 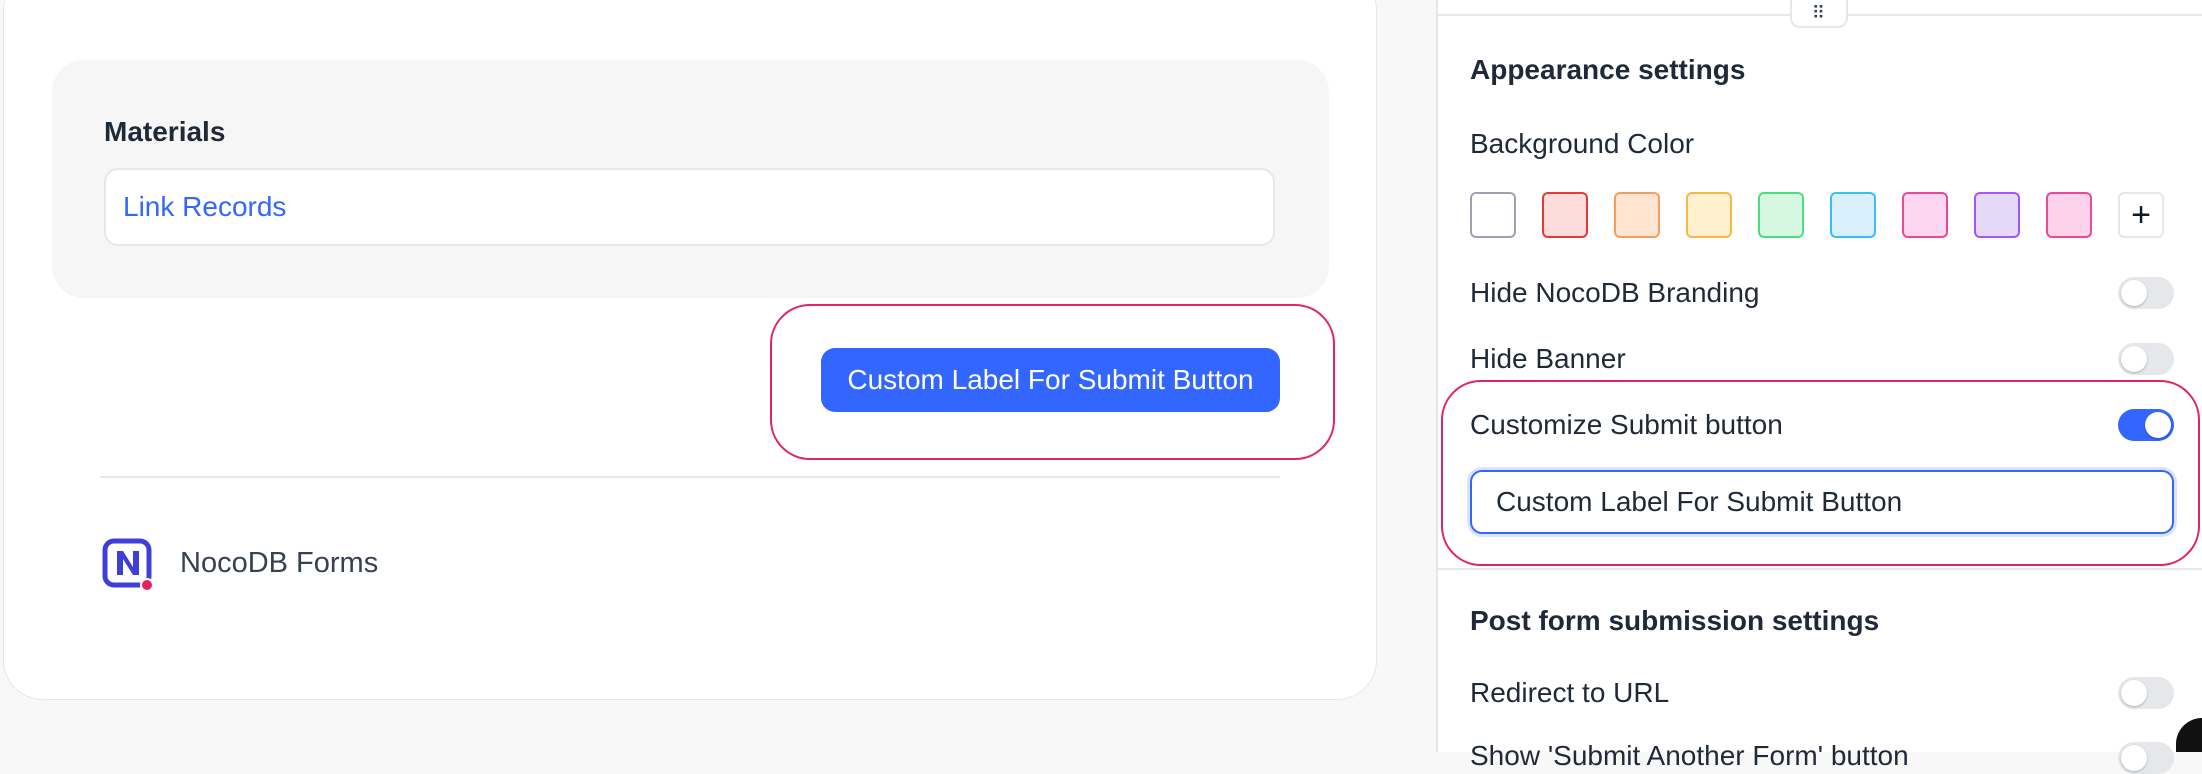 I want to click on hide-branding-toggle, so click(x=2146, y=293).